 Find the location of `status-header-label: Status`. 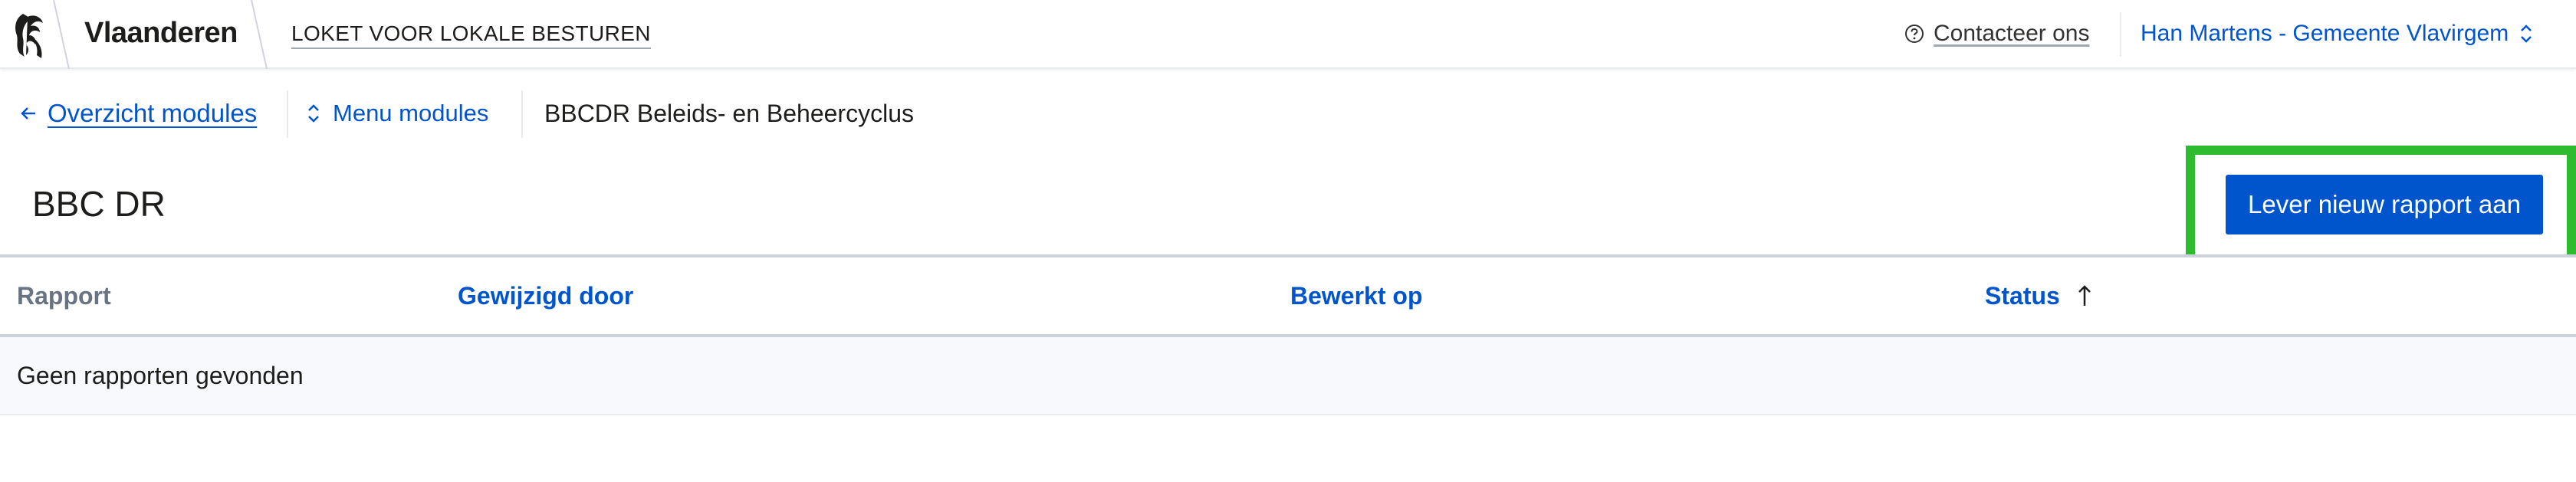

status-header-label: Status is located at coordinates (2022, 295).